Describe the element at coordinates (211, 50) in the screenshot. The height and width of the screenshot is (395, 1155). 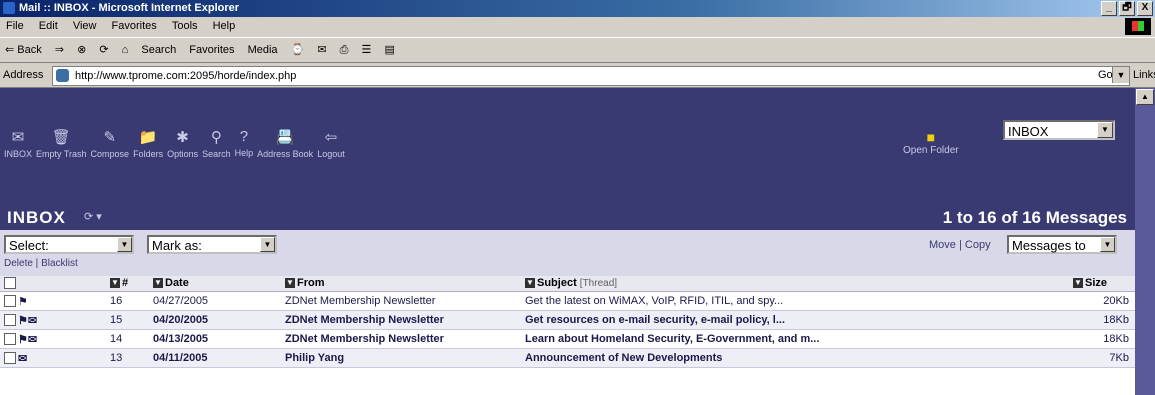
I see `favorites-button: Favorites` at that location.